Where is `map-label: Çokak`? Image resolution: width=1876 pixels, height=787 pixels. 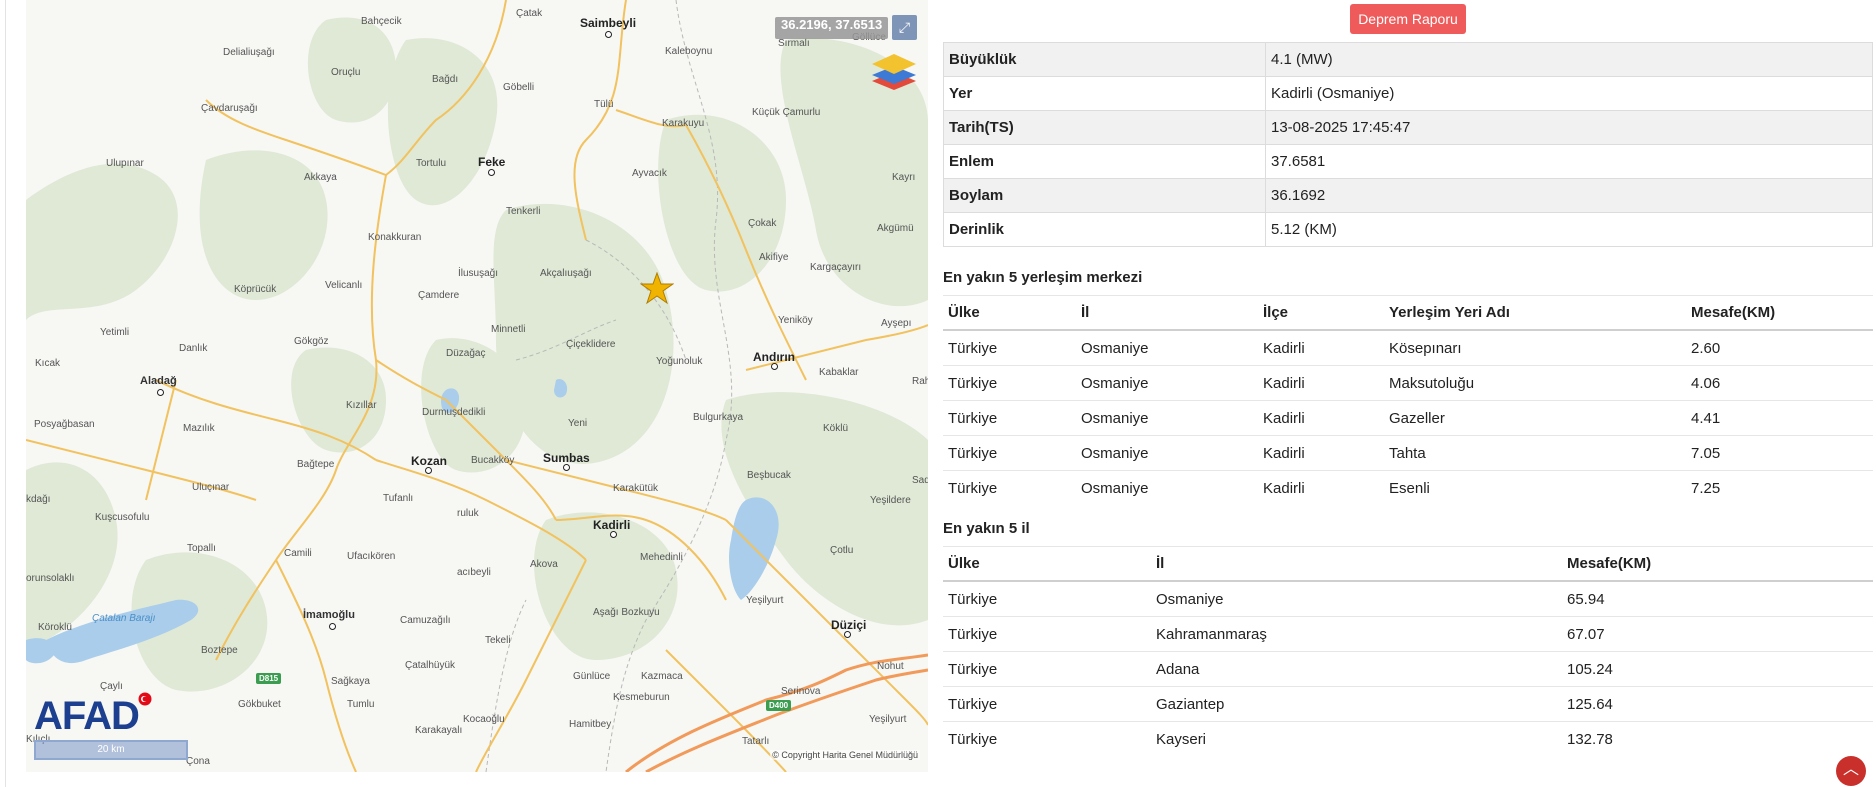
map-label: Çokak is located at coordinates (762, 223).